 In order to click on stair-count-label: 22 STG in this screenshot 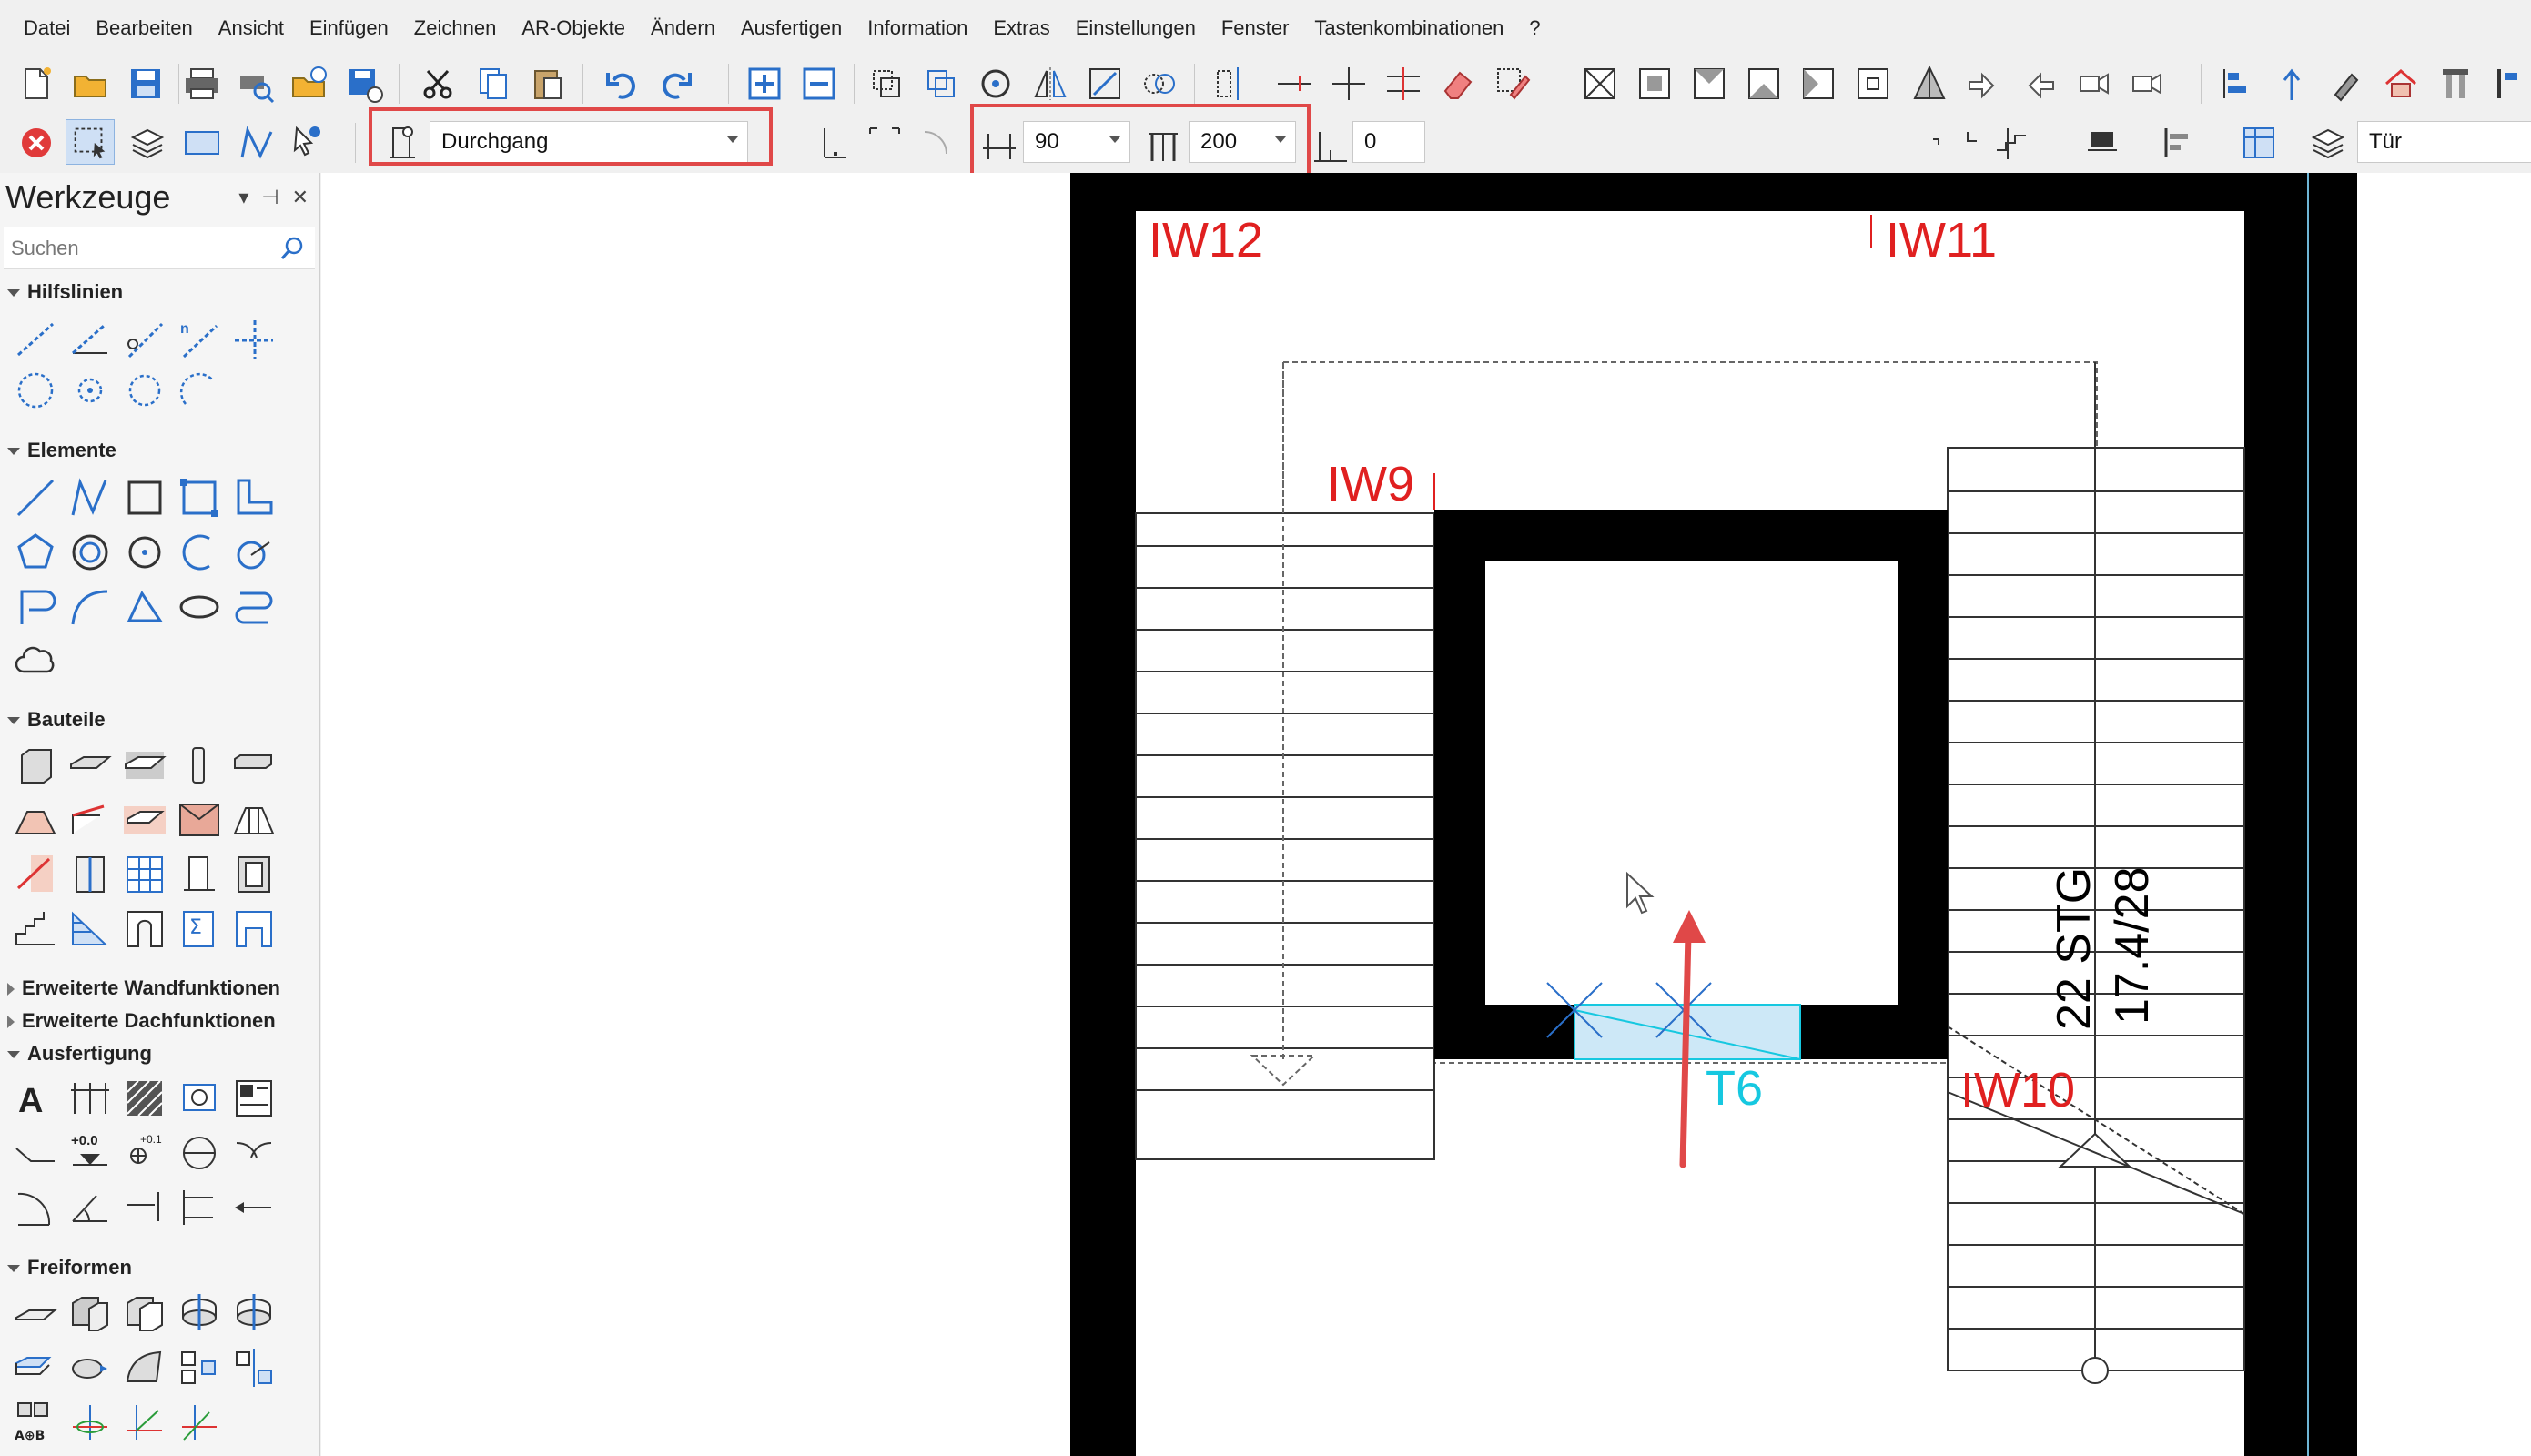, I will do `click(2074, 949)`.